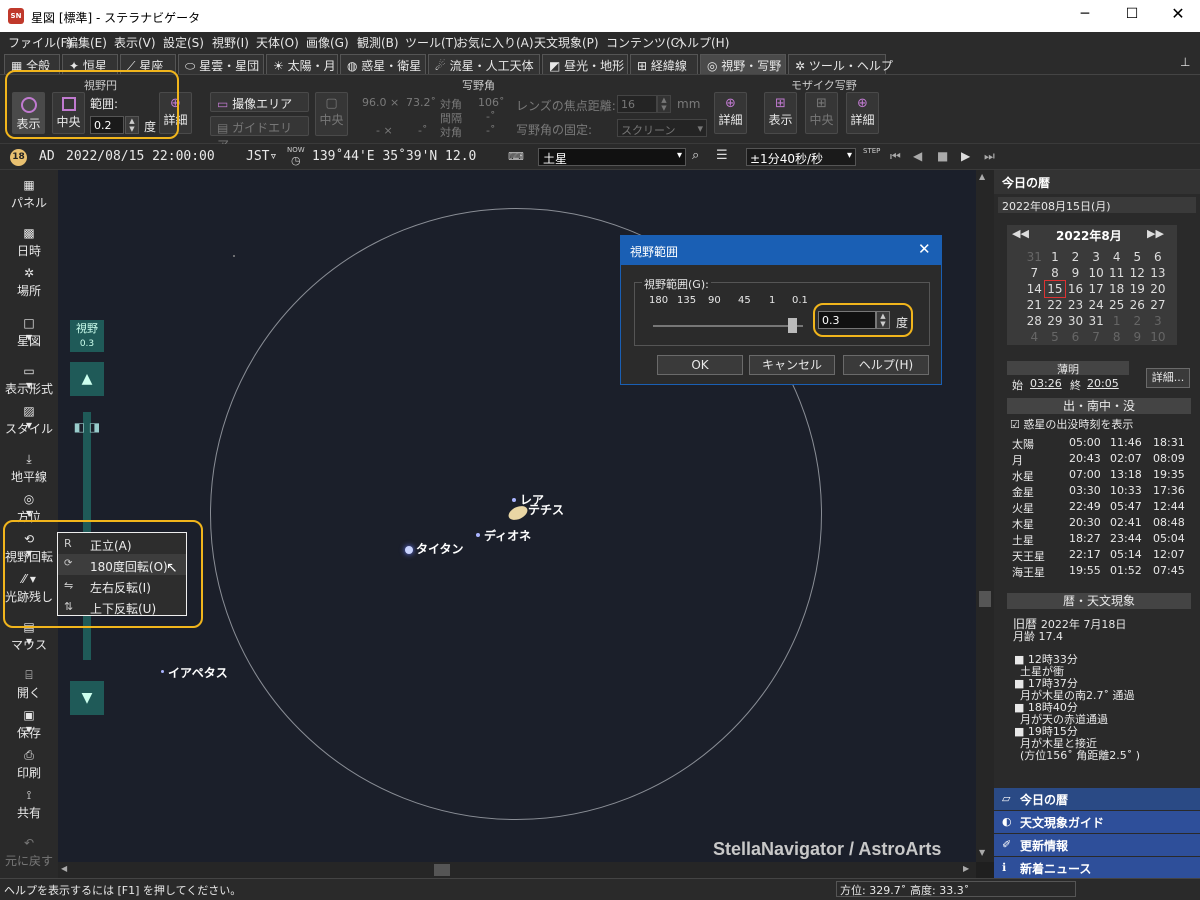  Describe the element at coordinates (743, 64) in the screenshot. I see `tab-field-photo: ◎ 視野・写野` at that location.